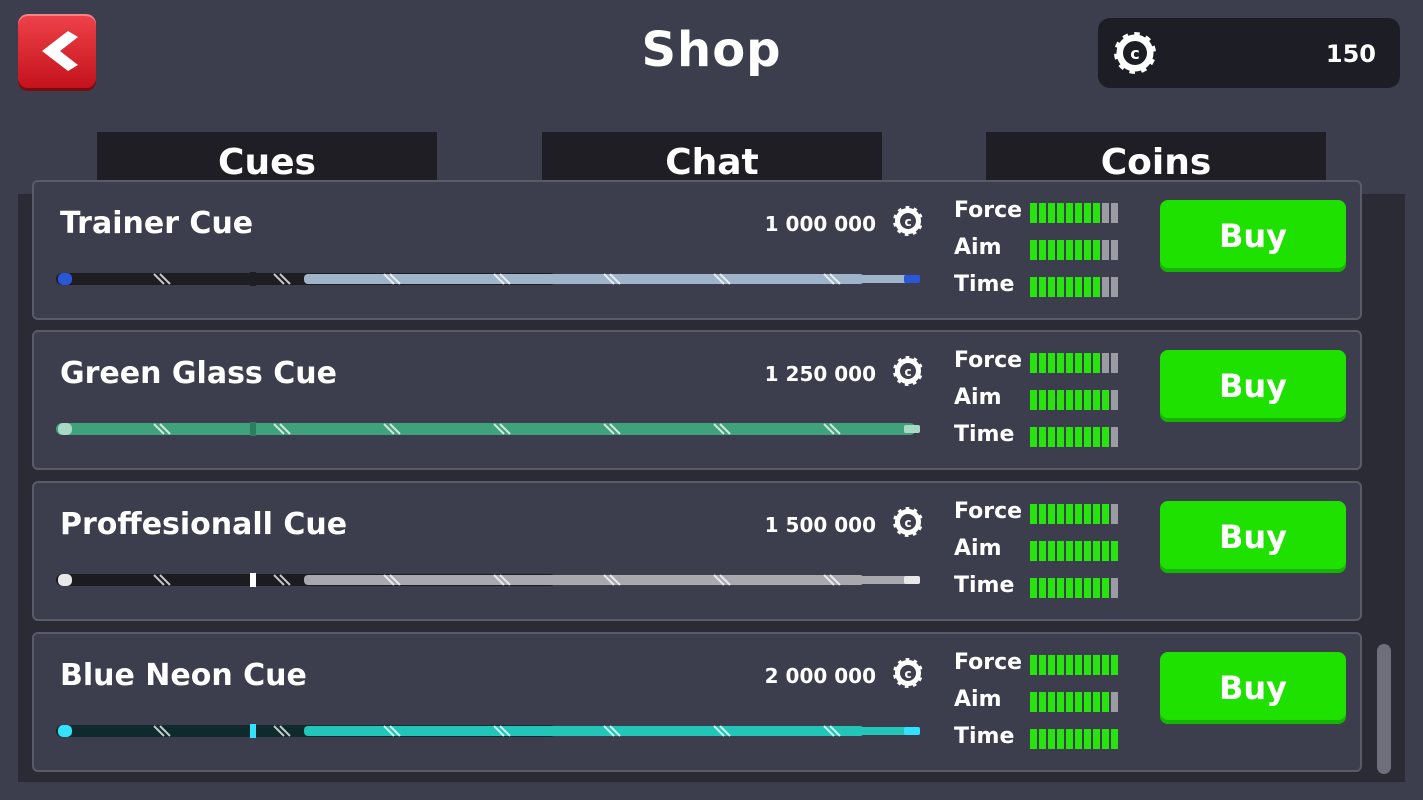 This screenshot has width=1423, height=800. I want to click on scrollbar, so click(1384, 488).